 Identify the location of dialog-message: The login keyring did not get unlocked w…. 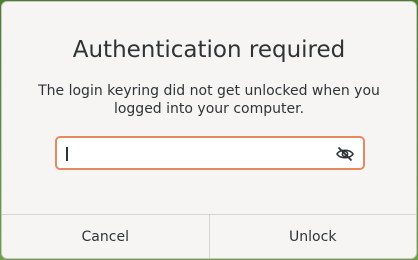
(209, 100).